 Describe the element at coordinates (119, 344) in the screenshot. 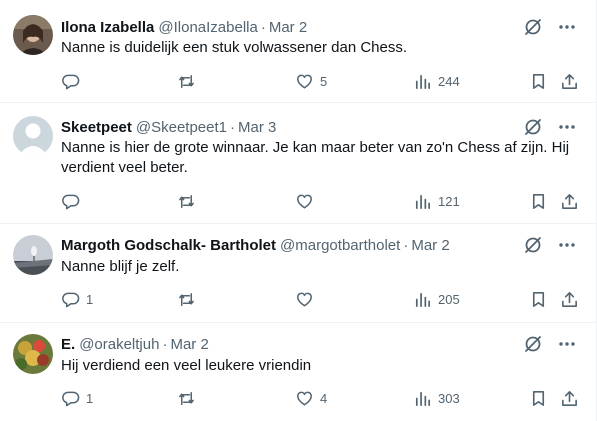

I see `user-handle: @orakeltjuh` at that location.